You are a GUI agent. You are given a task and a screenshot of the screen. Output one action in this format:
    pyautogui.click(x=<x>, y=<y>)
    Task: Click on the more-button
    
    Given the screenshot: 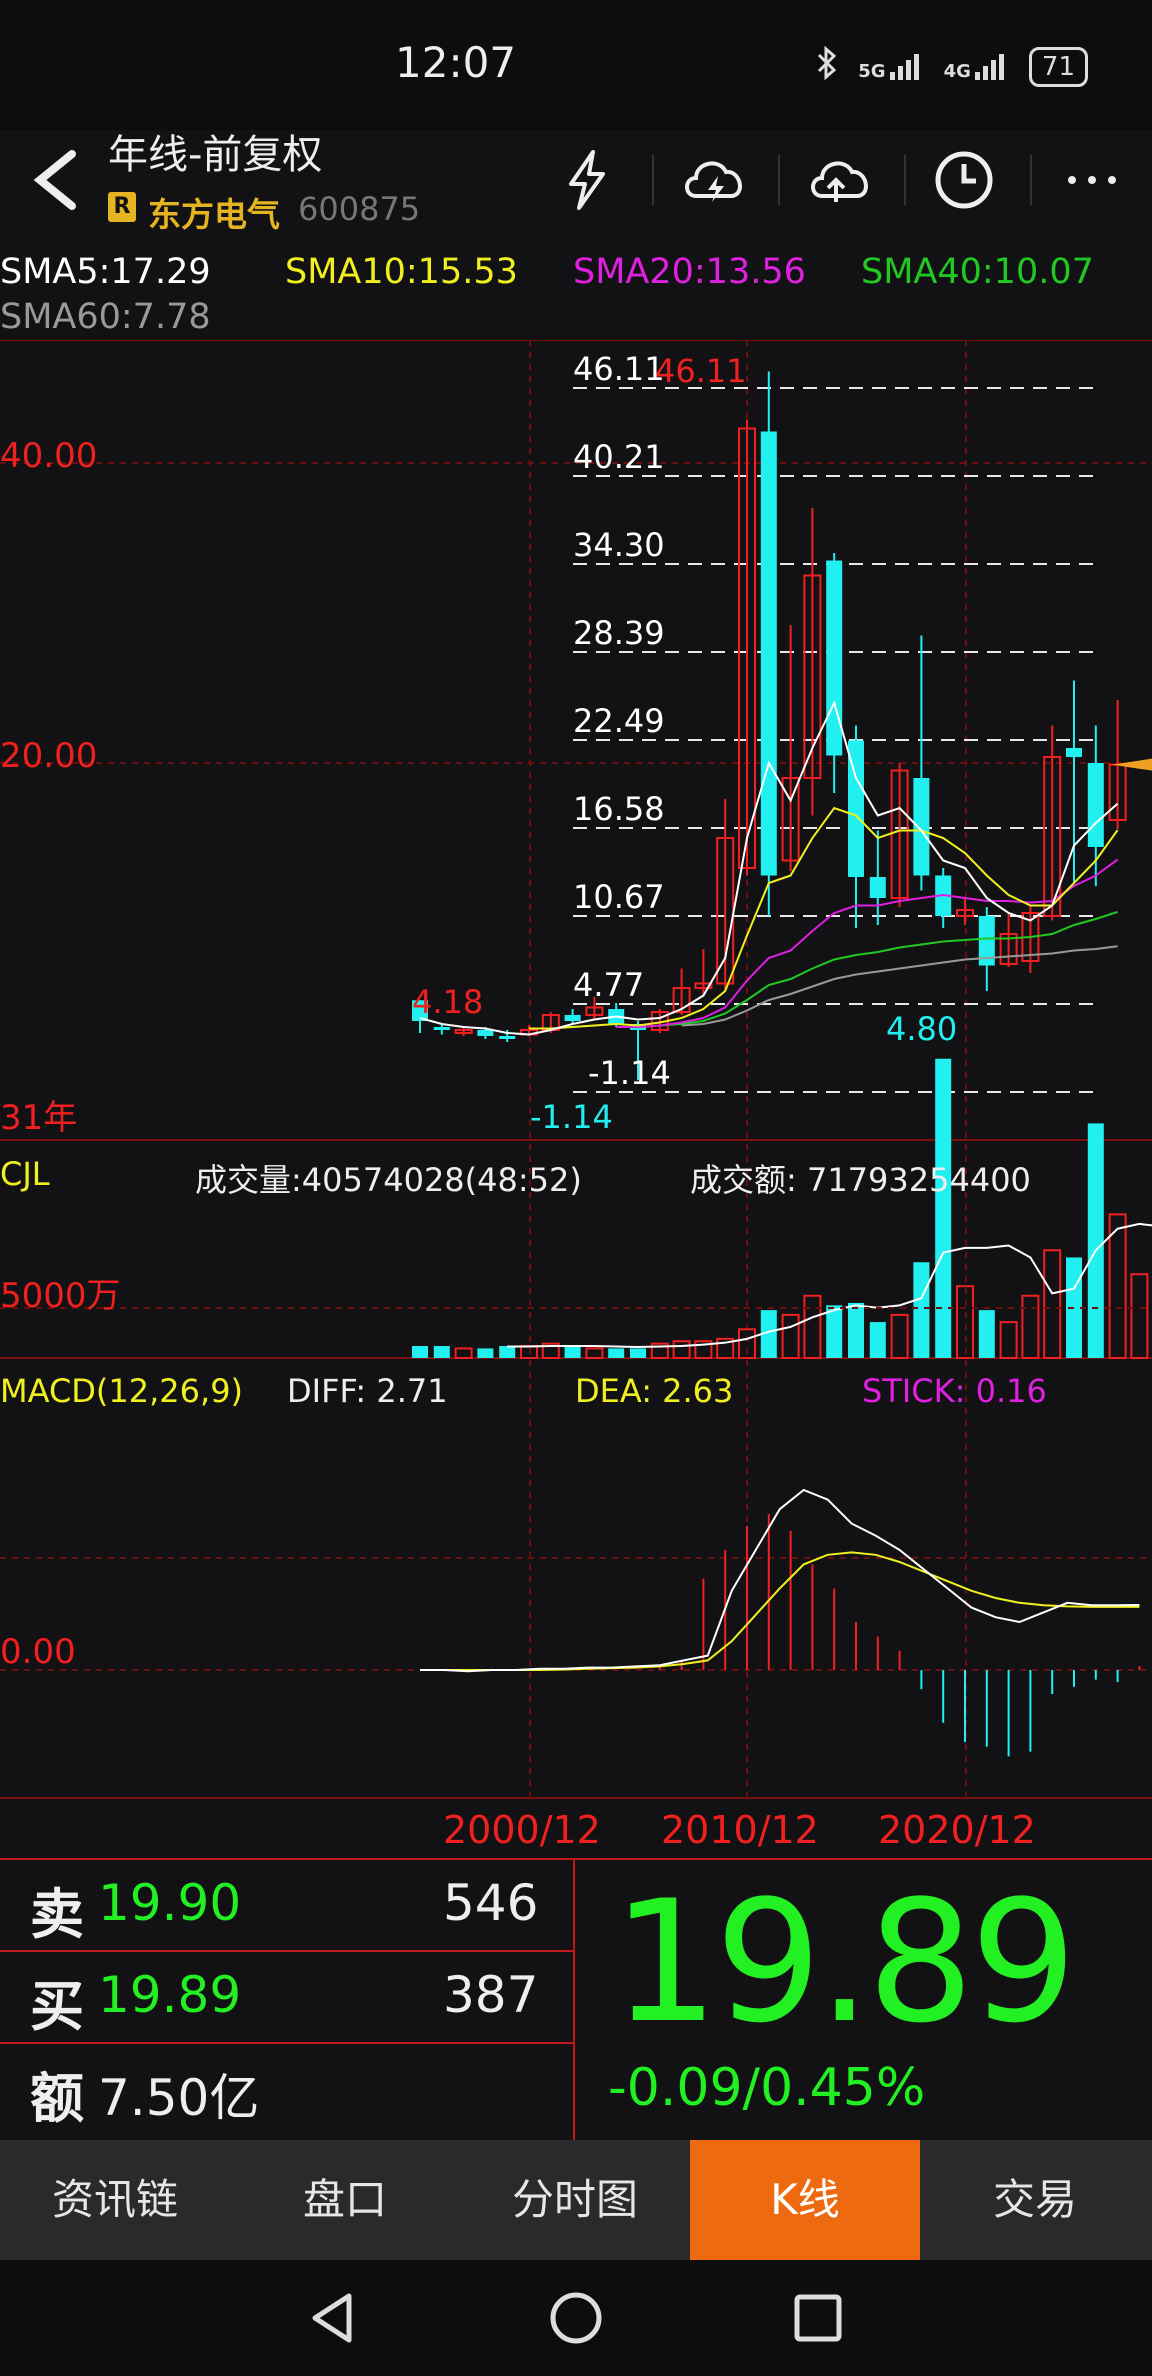 What is the action you would take?
    pyautogui.click(x=1092, y=180)
    